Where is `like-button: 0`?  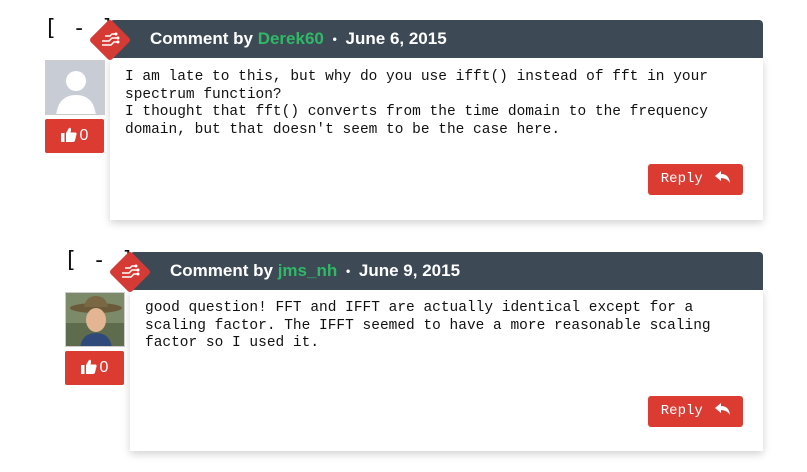
like-button: 0 is located at coordinates (94, 368).